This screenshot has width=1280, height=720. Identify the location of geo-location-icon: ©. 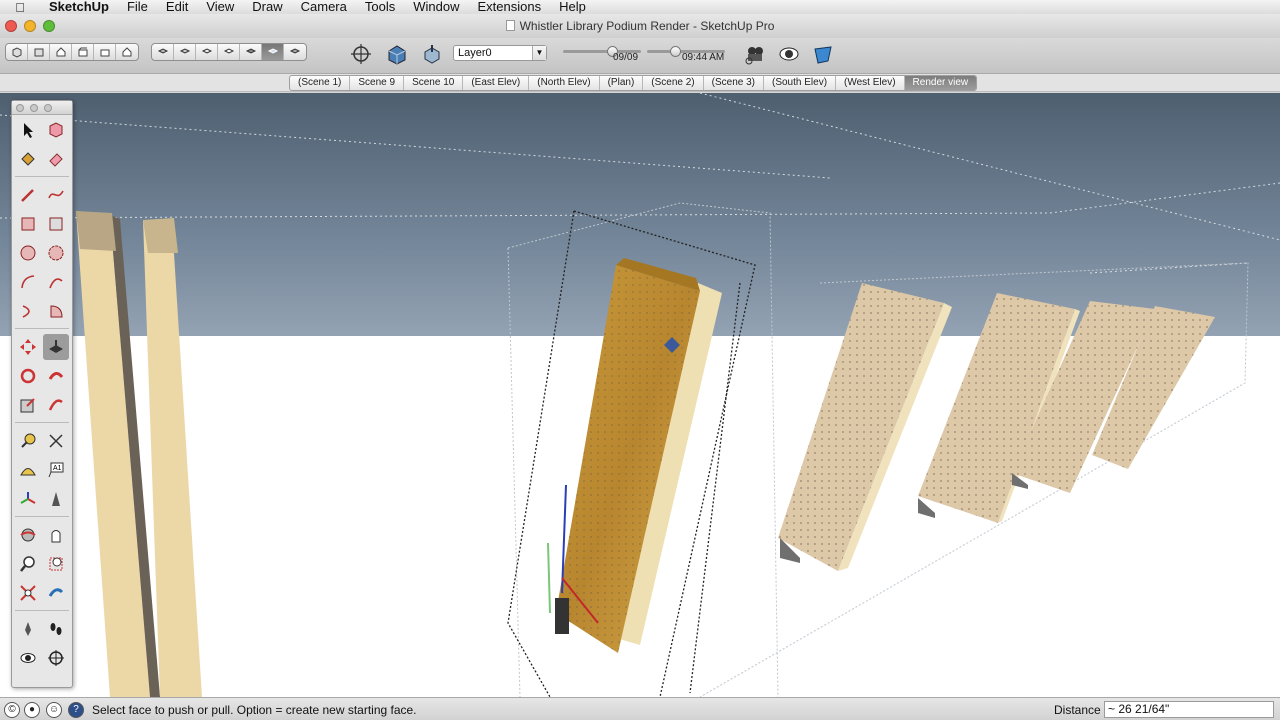
(12, 710).